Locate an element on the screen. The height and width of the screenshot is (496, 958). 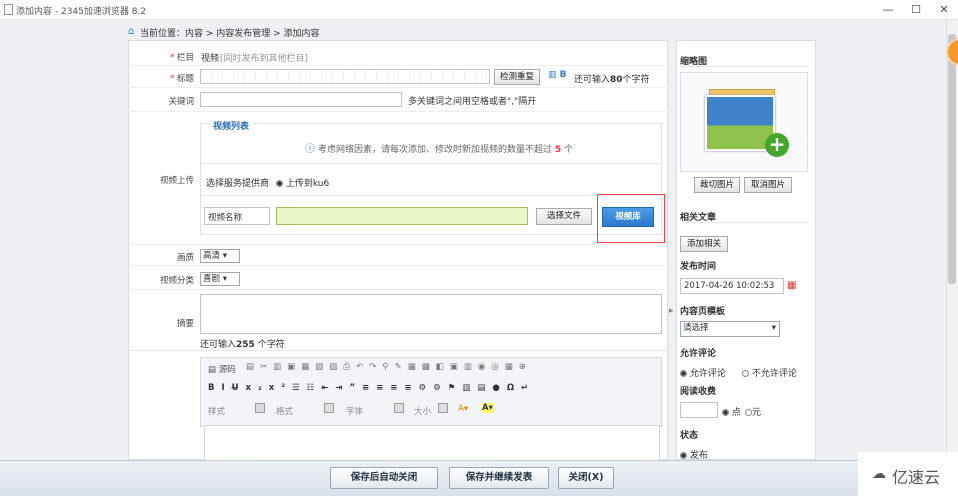
column-hint-link: [同时发布到其他栏目] is located at coordinates (264, 57).